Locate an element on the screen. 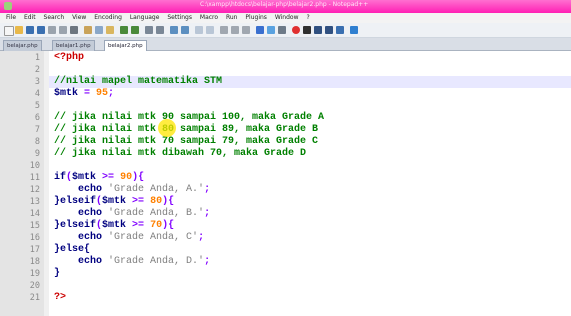 The height and width of the screenshot is (316, 571). code-line-1: <?php is located at coordinates (69, 57).